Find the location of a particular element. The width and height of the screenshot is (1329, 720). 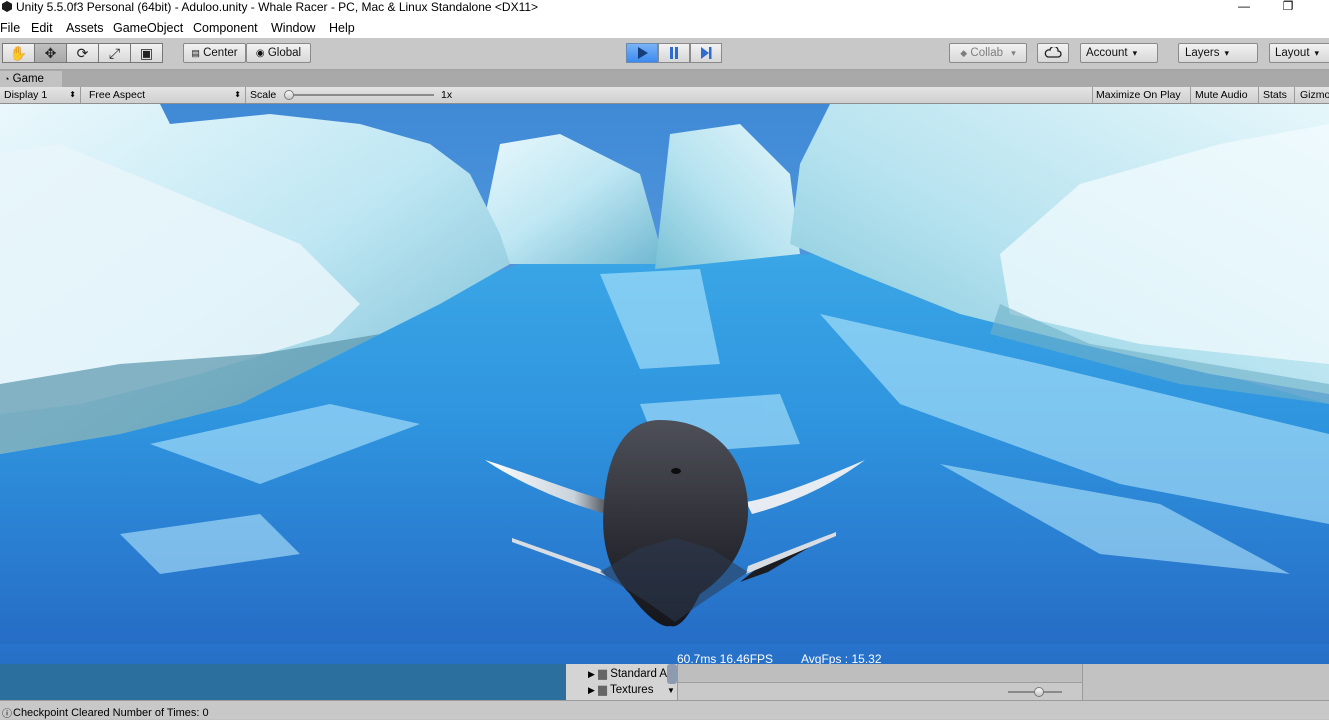

scale-tool-button: ⤢ is located at coordinates (114, 53).